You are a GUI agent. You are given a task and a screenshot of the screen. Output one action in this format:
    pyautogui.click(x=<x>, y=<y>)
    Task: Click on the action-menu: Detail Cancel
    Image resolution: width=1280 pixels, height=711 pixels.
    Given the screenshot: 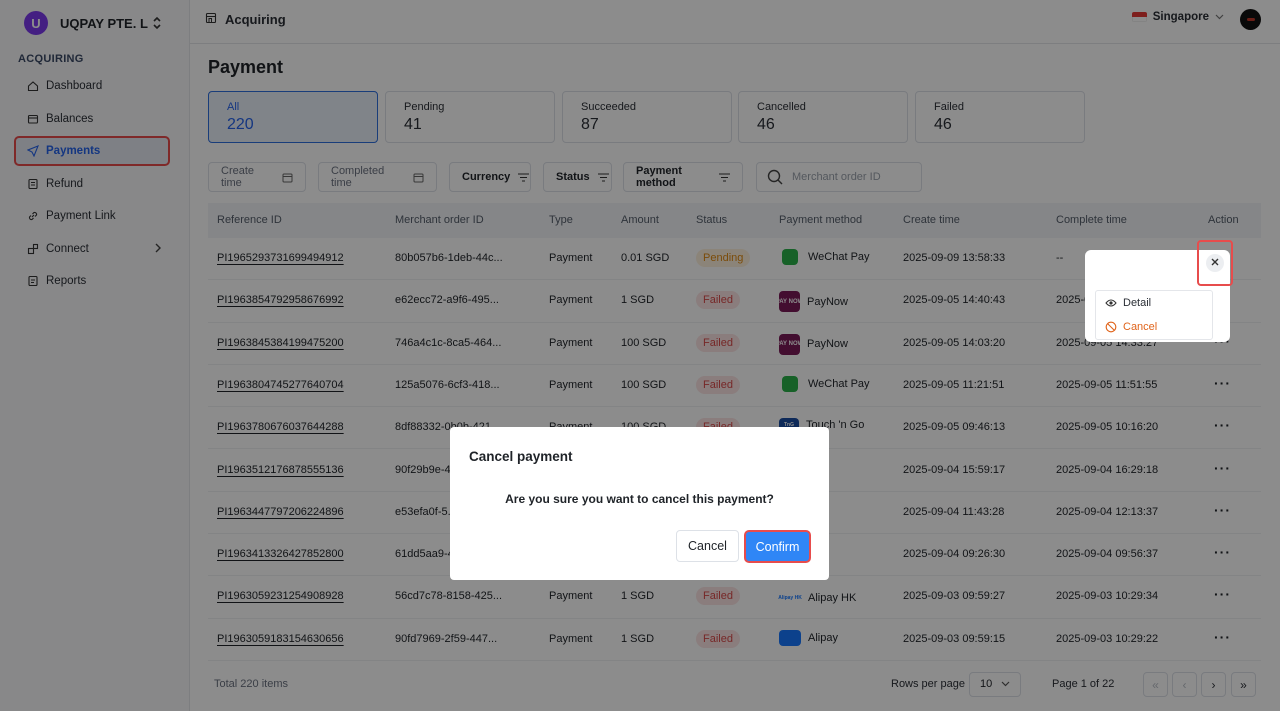 What is the action you would take?
    pyautogui.click(x=1154, y=315)
    